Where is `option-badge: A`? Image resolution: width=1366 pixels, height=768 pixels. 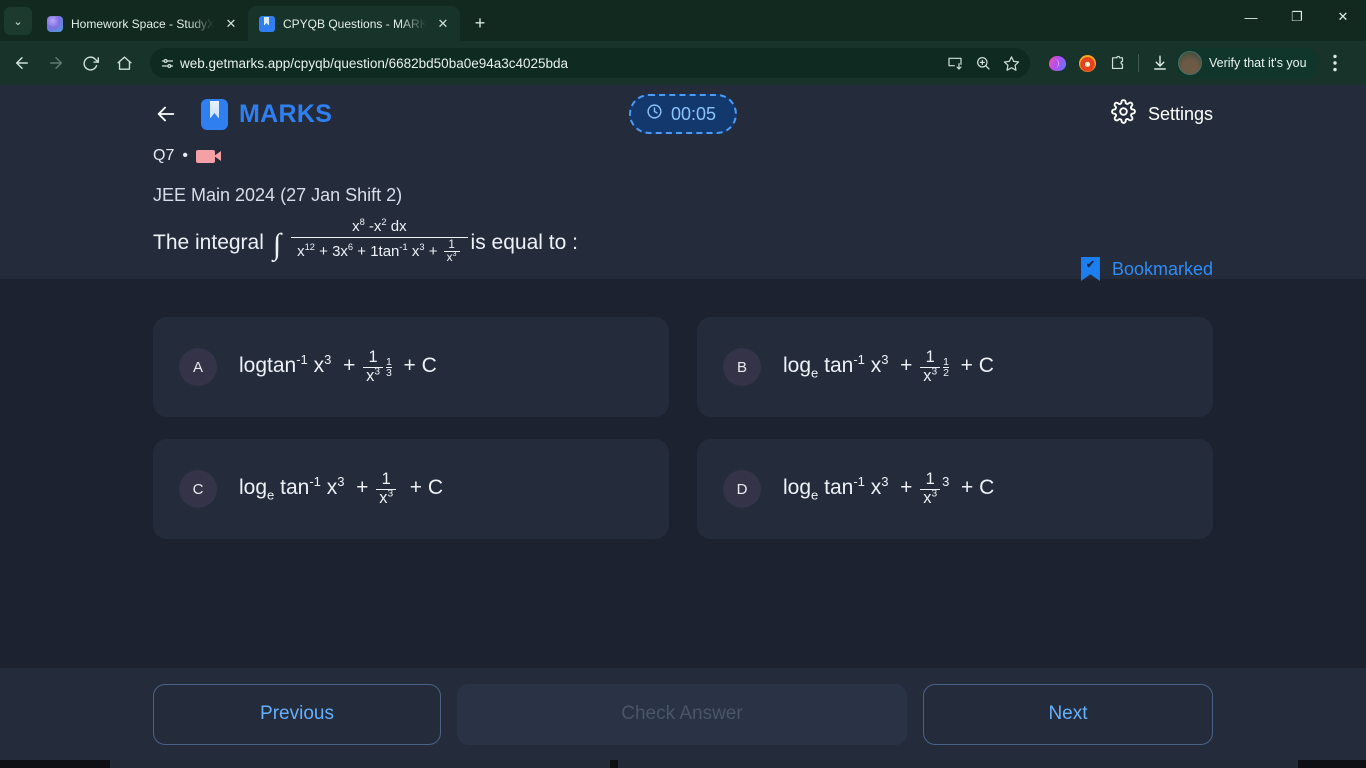
option-badge: A is located at coordinates (198, 367).